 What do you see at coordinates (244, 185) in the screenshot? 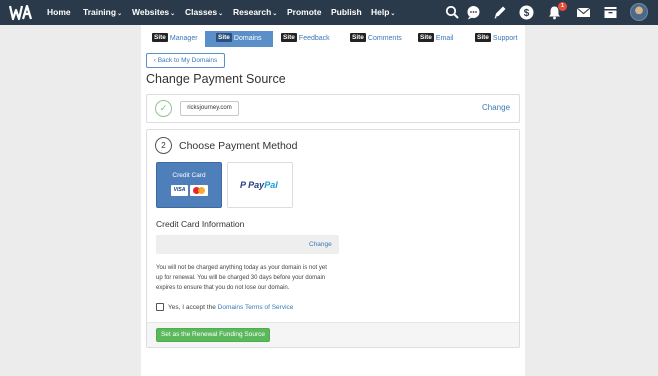
I see `paypal-p-icon: P` at bounding box center [244, 185].